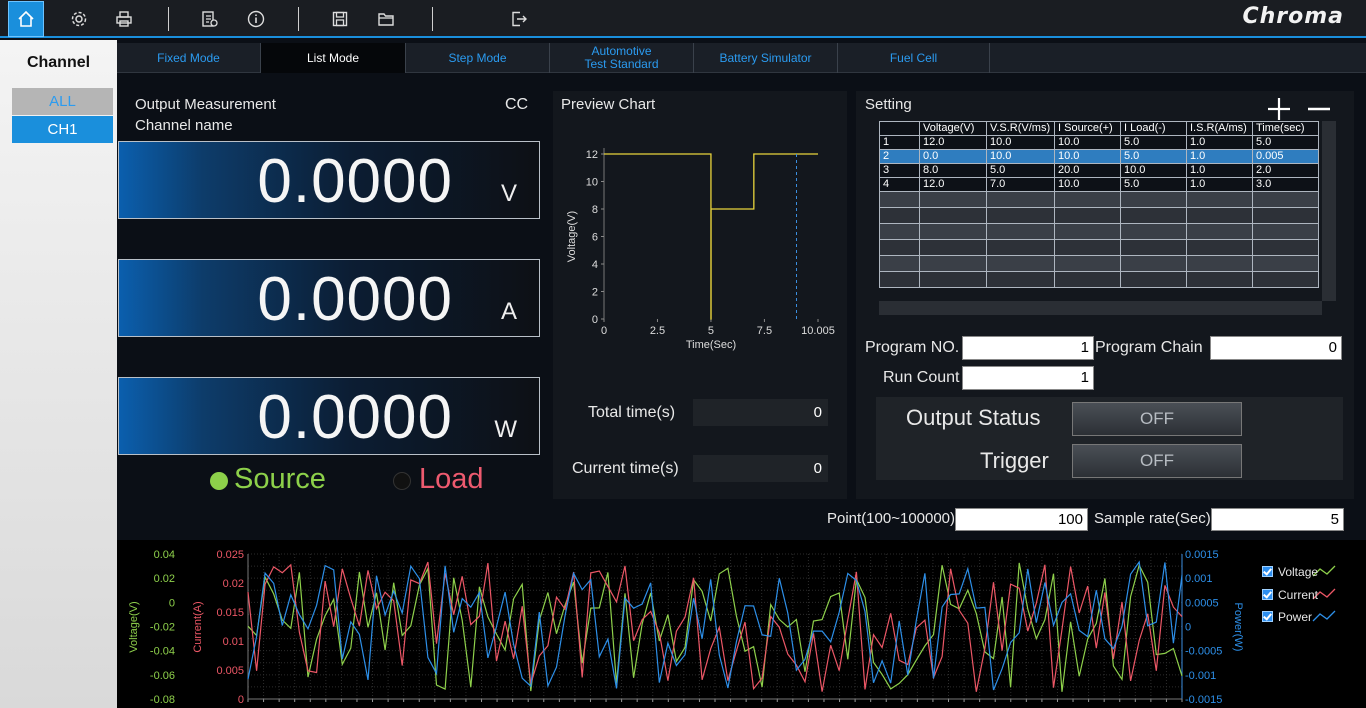 The width and height of the screenshot is (1366, 708). I want to click on x-tick-label: 2.5, so click(657, 331).